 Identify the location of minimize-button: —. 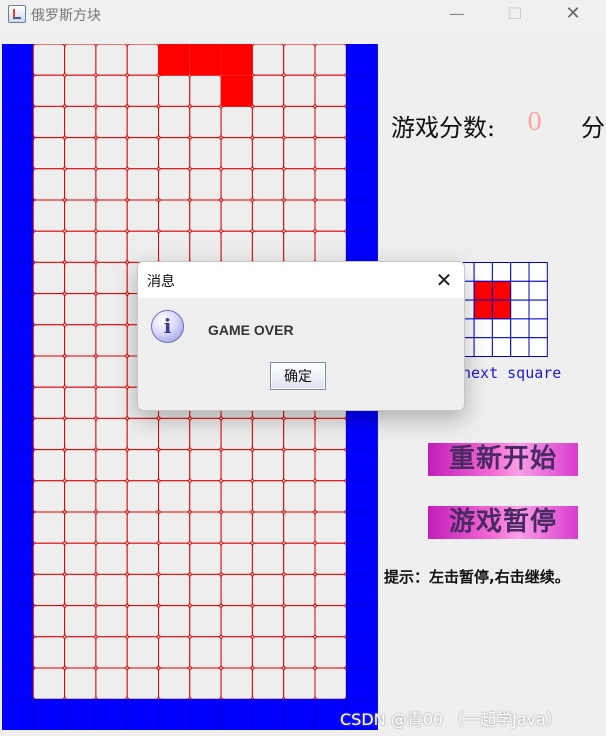
(457, 15).